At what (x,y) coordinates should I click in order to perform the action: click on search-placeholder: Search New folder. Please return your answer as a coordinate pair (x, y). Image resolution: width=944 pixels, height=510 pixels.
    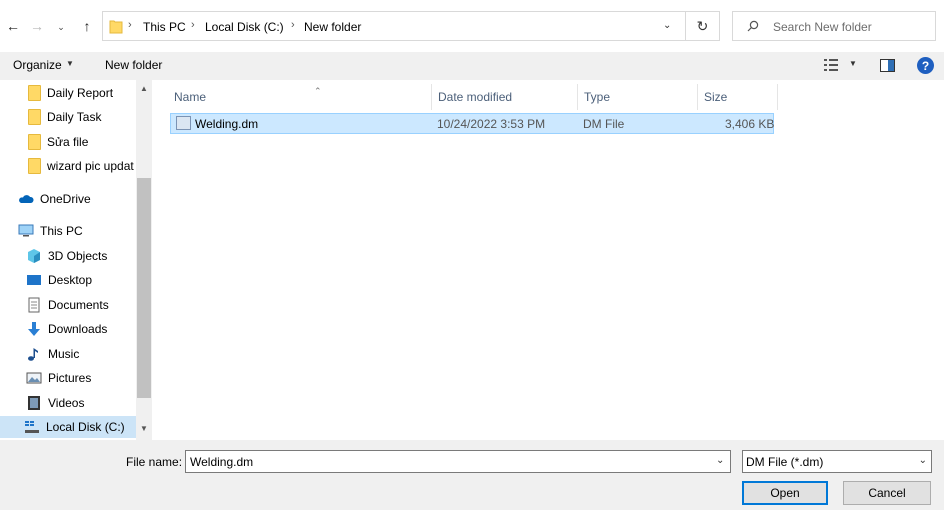
    Looking at the image, I should click on (822, 27).